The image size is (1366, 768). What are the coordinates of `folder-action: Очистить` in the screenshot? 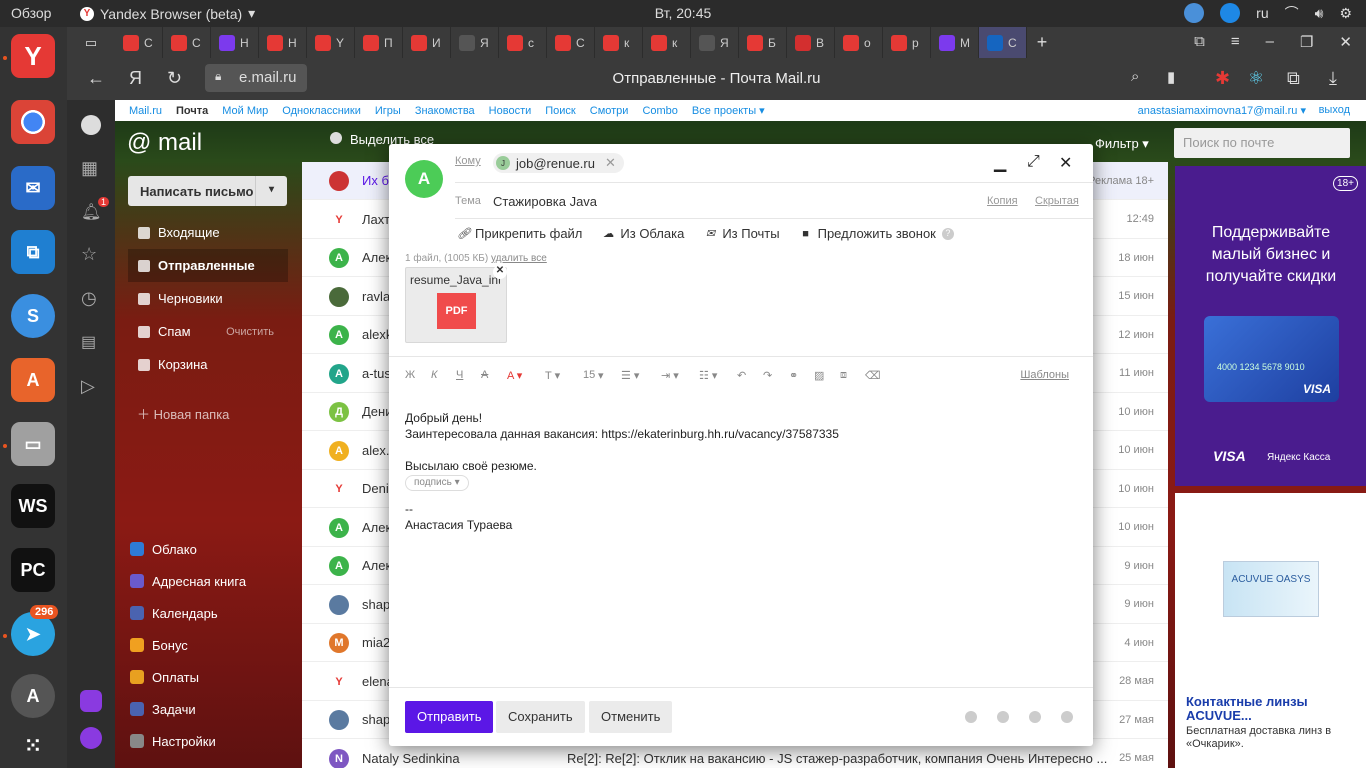 It's located at (250, 332).